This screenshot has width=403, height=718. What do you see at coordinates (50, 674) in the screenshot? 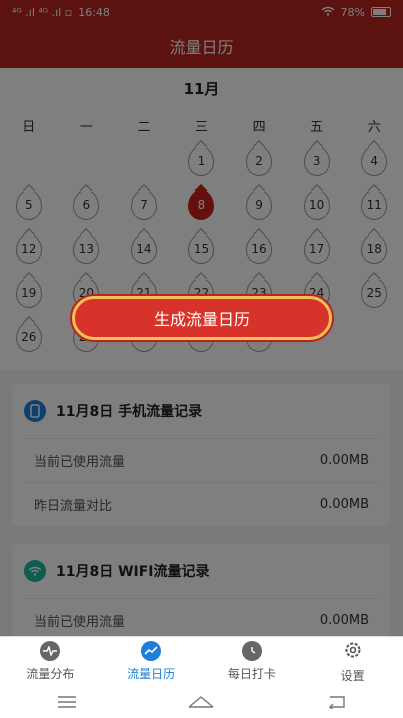
I see `tab-label: 流量分布` at bounding box center [50, 674].